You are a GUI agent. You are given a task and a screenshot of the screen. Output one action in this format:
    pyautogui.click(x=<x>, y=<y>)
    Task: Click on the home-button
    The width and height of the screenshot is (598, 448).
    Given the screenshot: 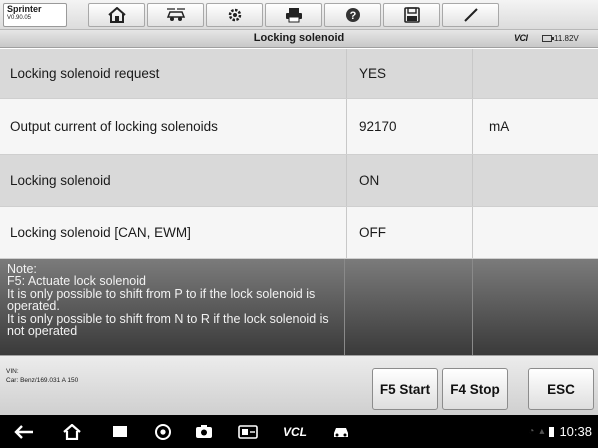 What is the action you would take?
    pyautogui.click(x=116, y=15)
    